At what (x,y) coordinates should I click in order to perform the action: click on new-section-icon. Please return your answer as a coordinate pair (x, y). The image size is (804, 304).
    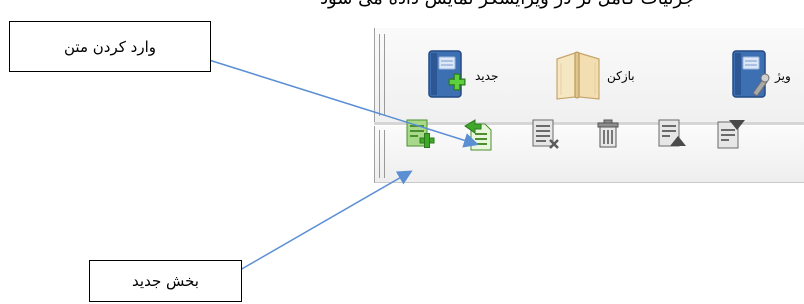
    Looking at the image, I should click on (420, 133).